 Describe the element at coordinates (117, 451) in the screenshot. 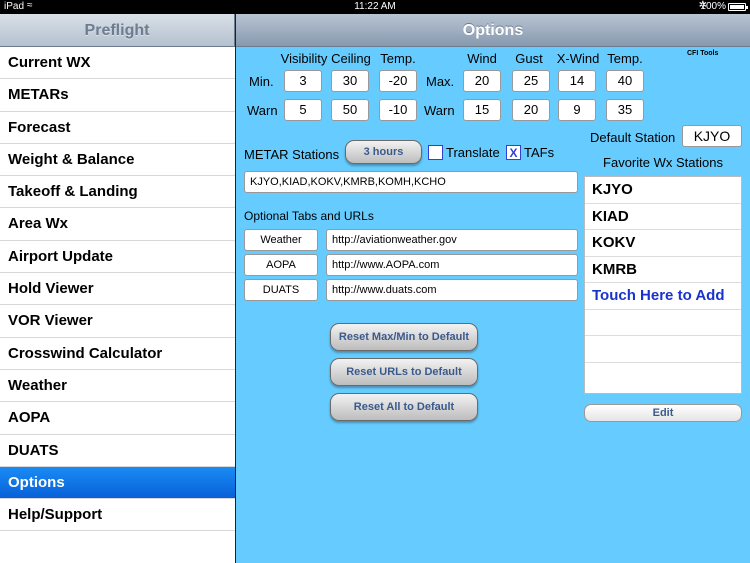

I see `menu-item-duats: DUATS` at that location.